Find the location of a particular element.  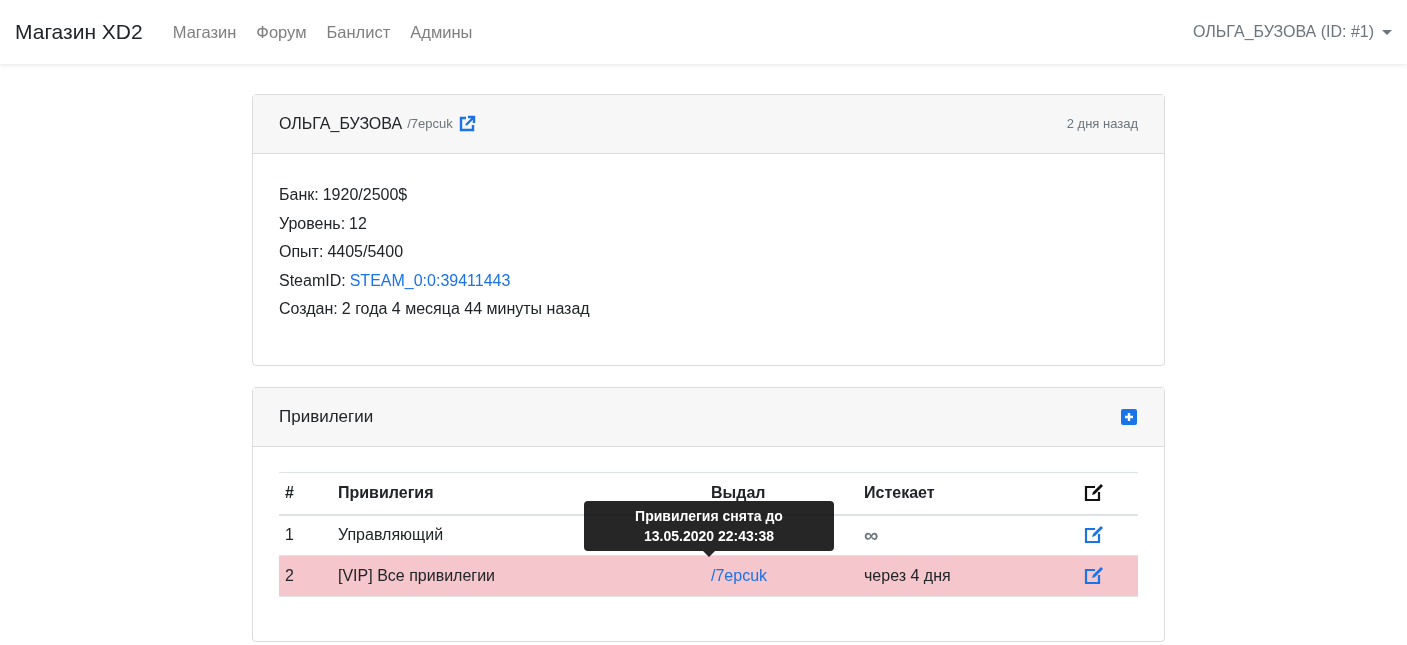

field-value: 12 is located at coordinates (358, 223).